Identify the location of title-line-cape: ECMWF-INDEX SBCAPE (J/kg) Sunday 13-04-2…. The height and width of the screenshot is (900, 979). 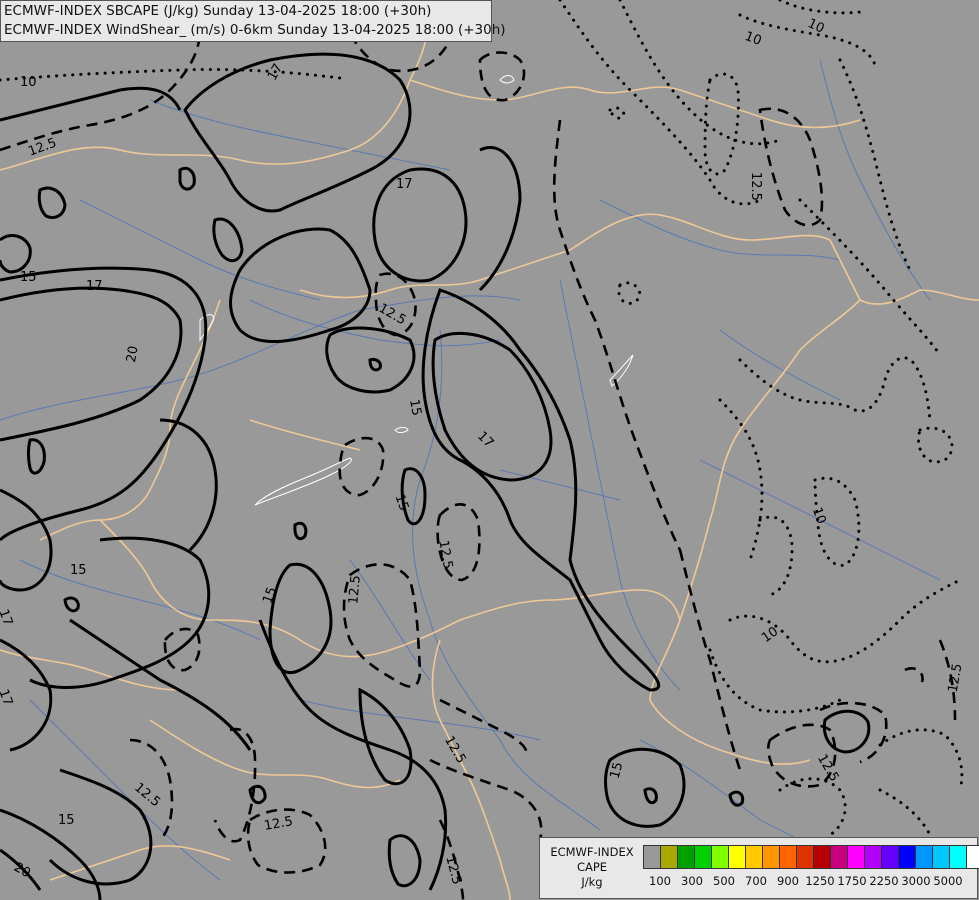
(218, 11).